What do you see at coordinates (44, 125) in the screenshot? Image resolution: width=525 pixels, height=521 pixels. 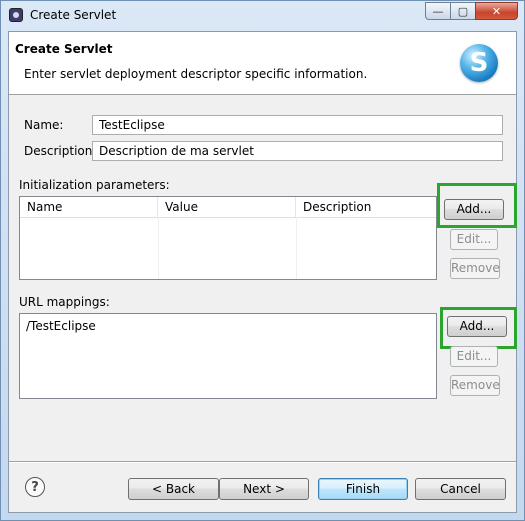 I see `name-label: Name:` at bounding box center [44, 125].